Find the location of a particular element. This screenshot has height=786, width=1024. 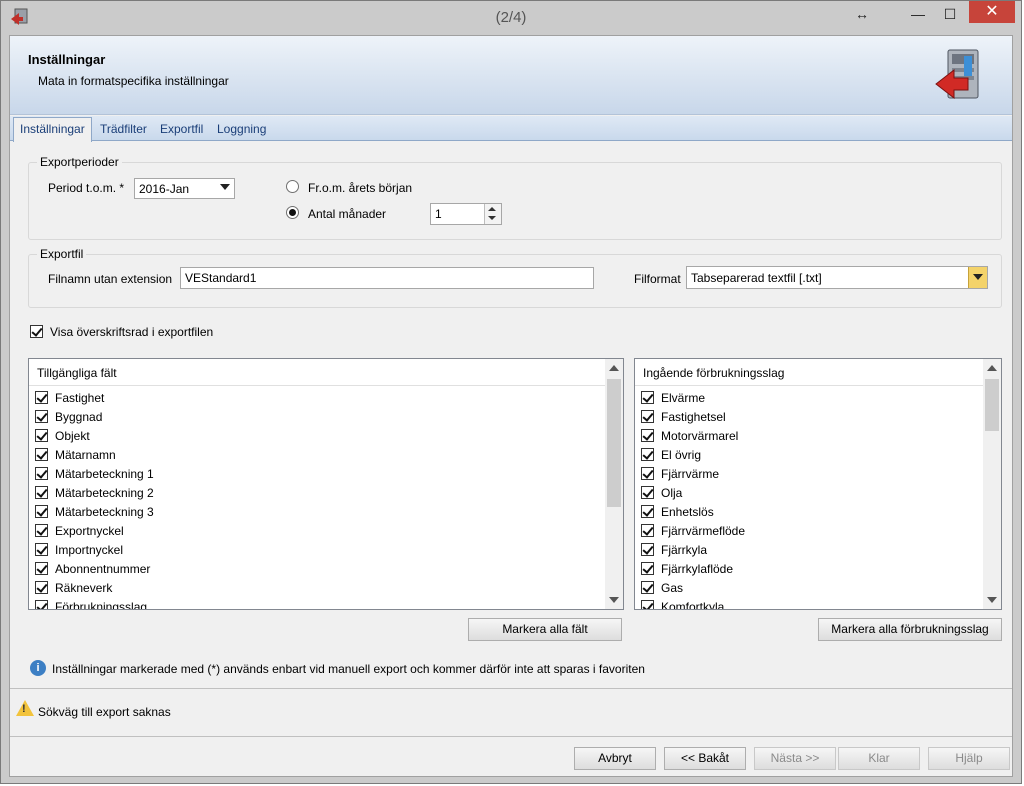

filename-label: Filnamn utan extension is located at coordinates (110, 279).